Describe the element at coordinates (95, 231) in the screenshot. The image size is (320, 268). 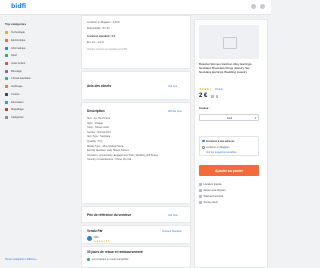
I see `vendor-title: Vendu Par` at that location.